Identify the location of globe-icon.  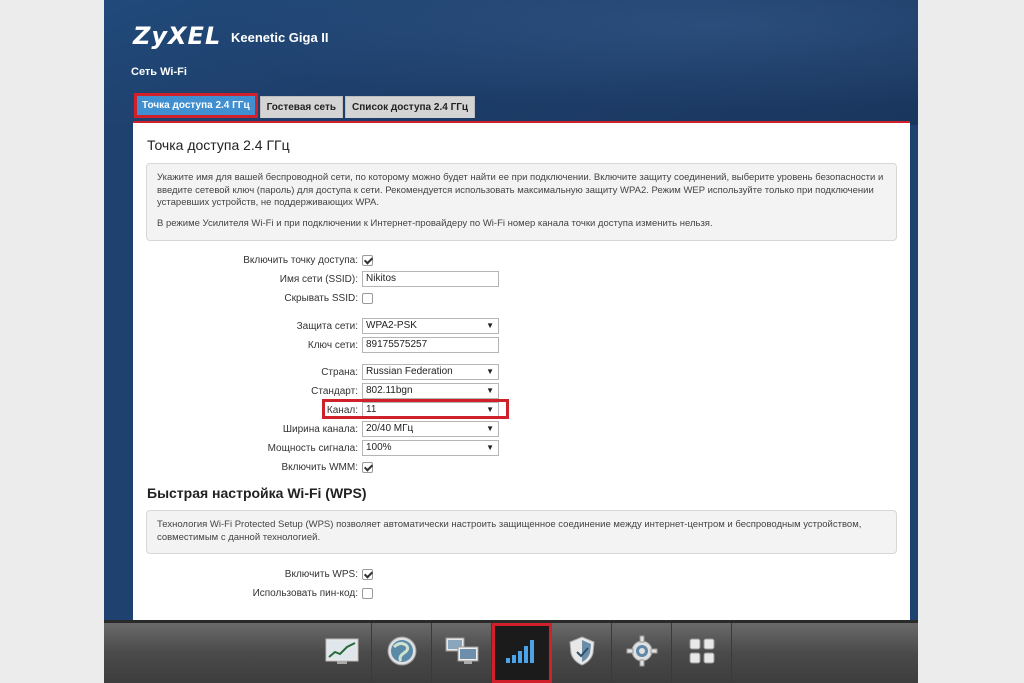
(402, 653).